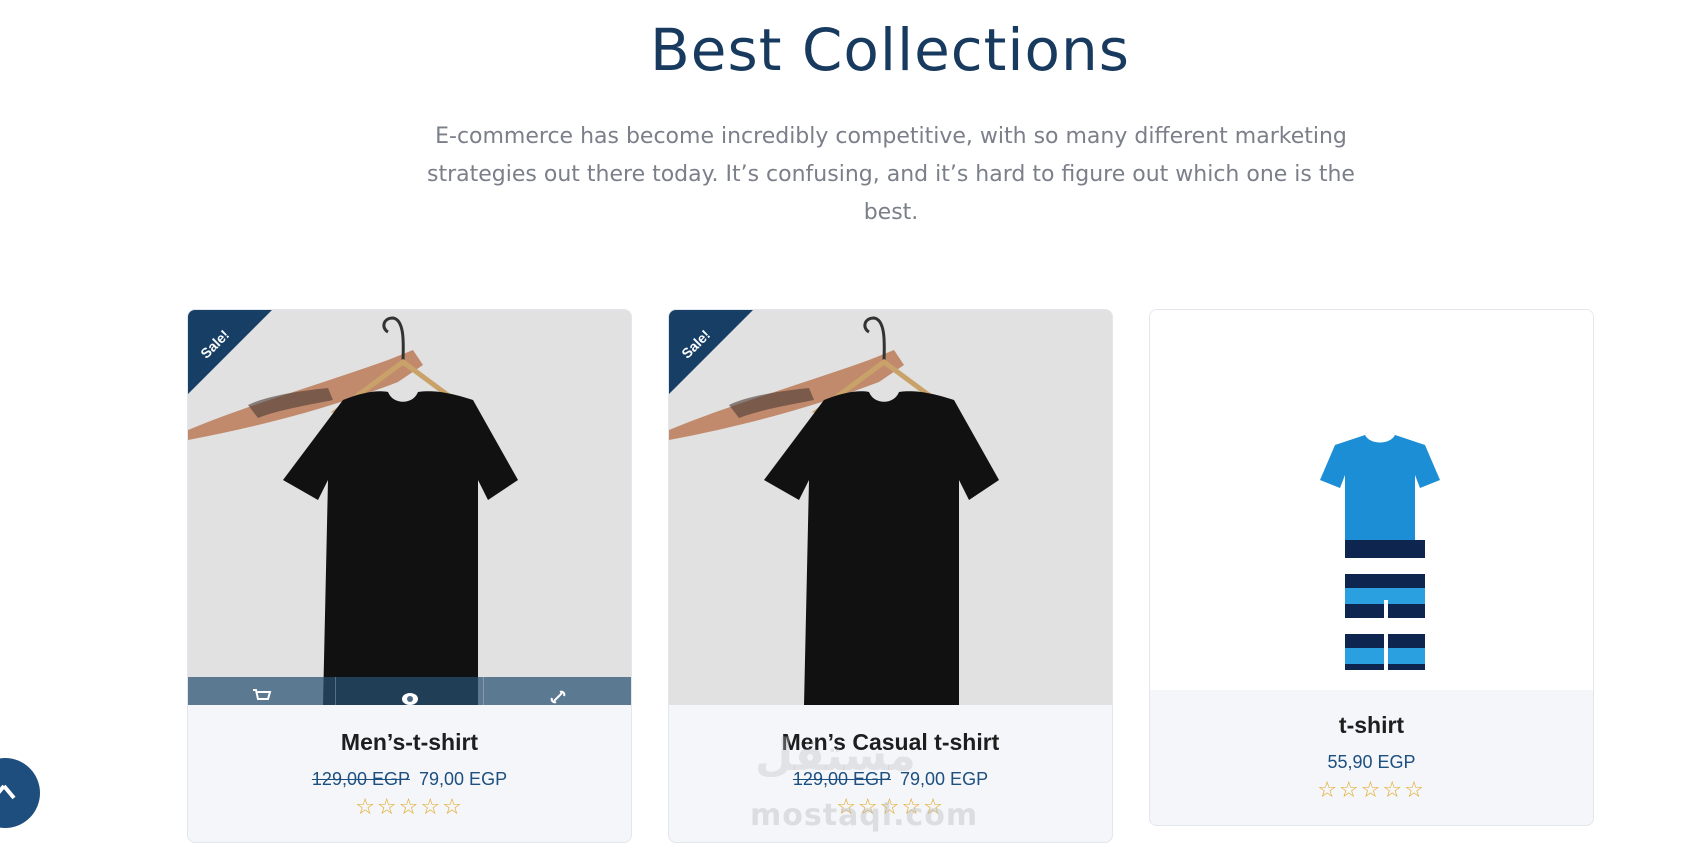 The image size is (1704, 845). I want to click on regular-price: 55,90 EGP, so click(1371, 762).